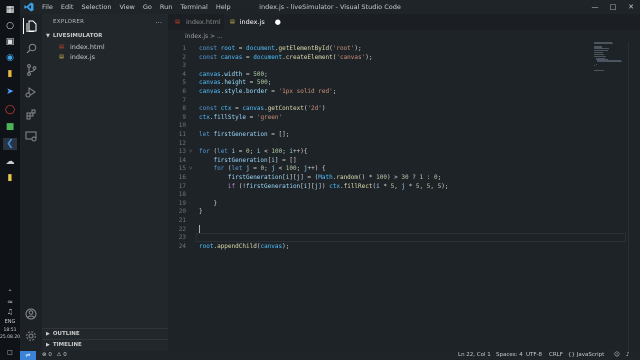 Image resolution: width=640 pixels, height=360 pixels. Describe the element at coordinates (67, 7) in the screenshot. I see `menu-edit: Edit` at that location.